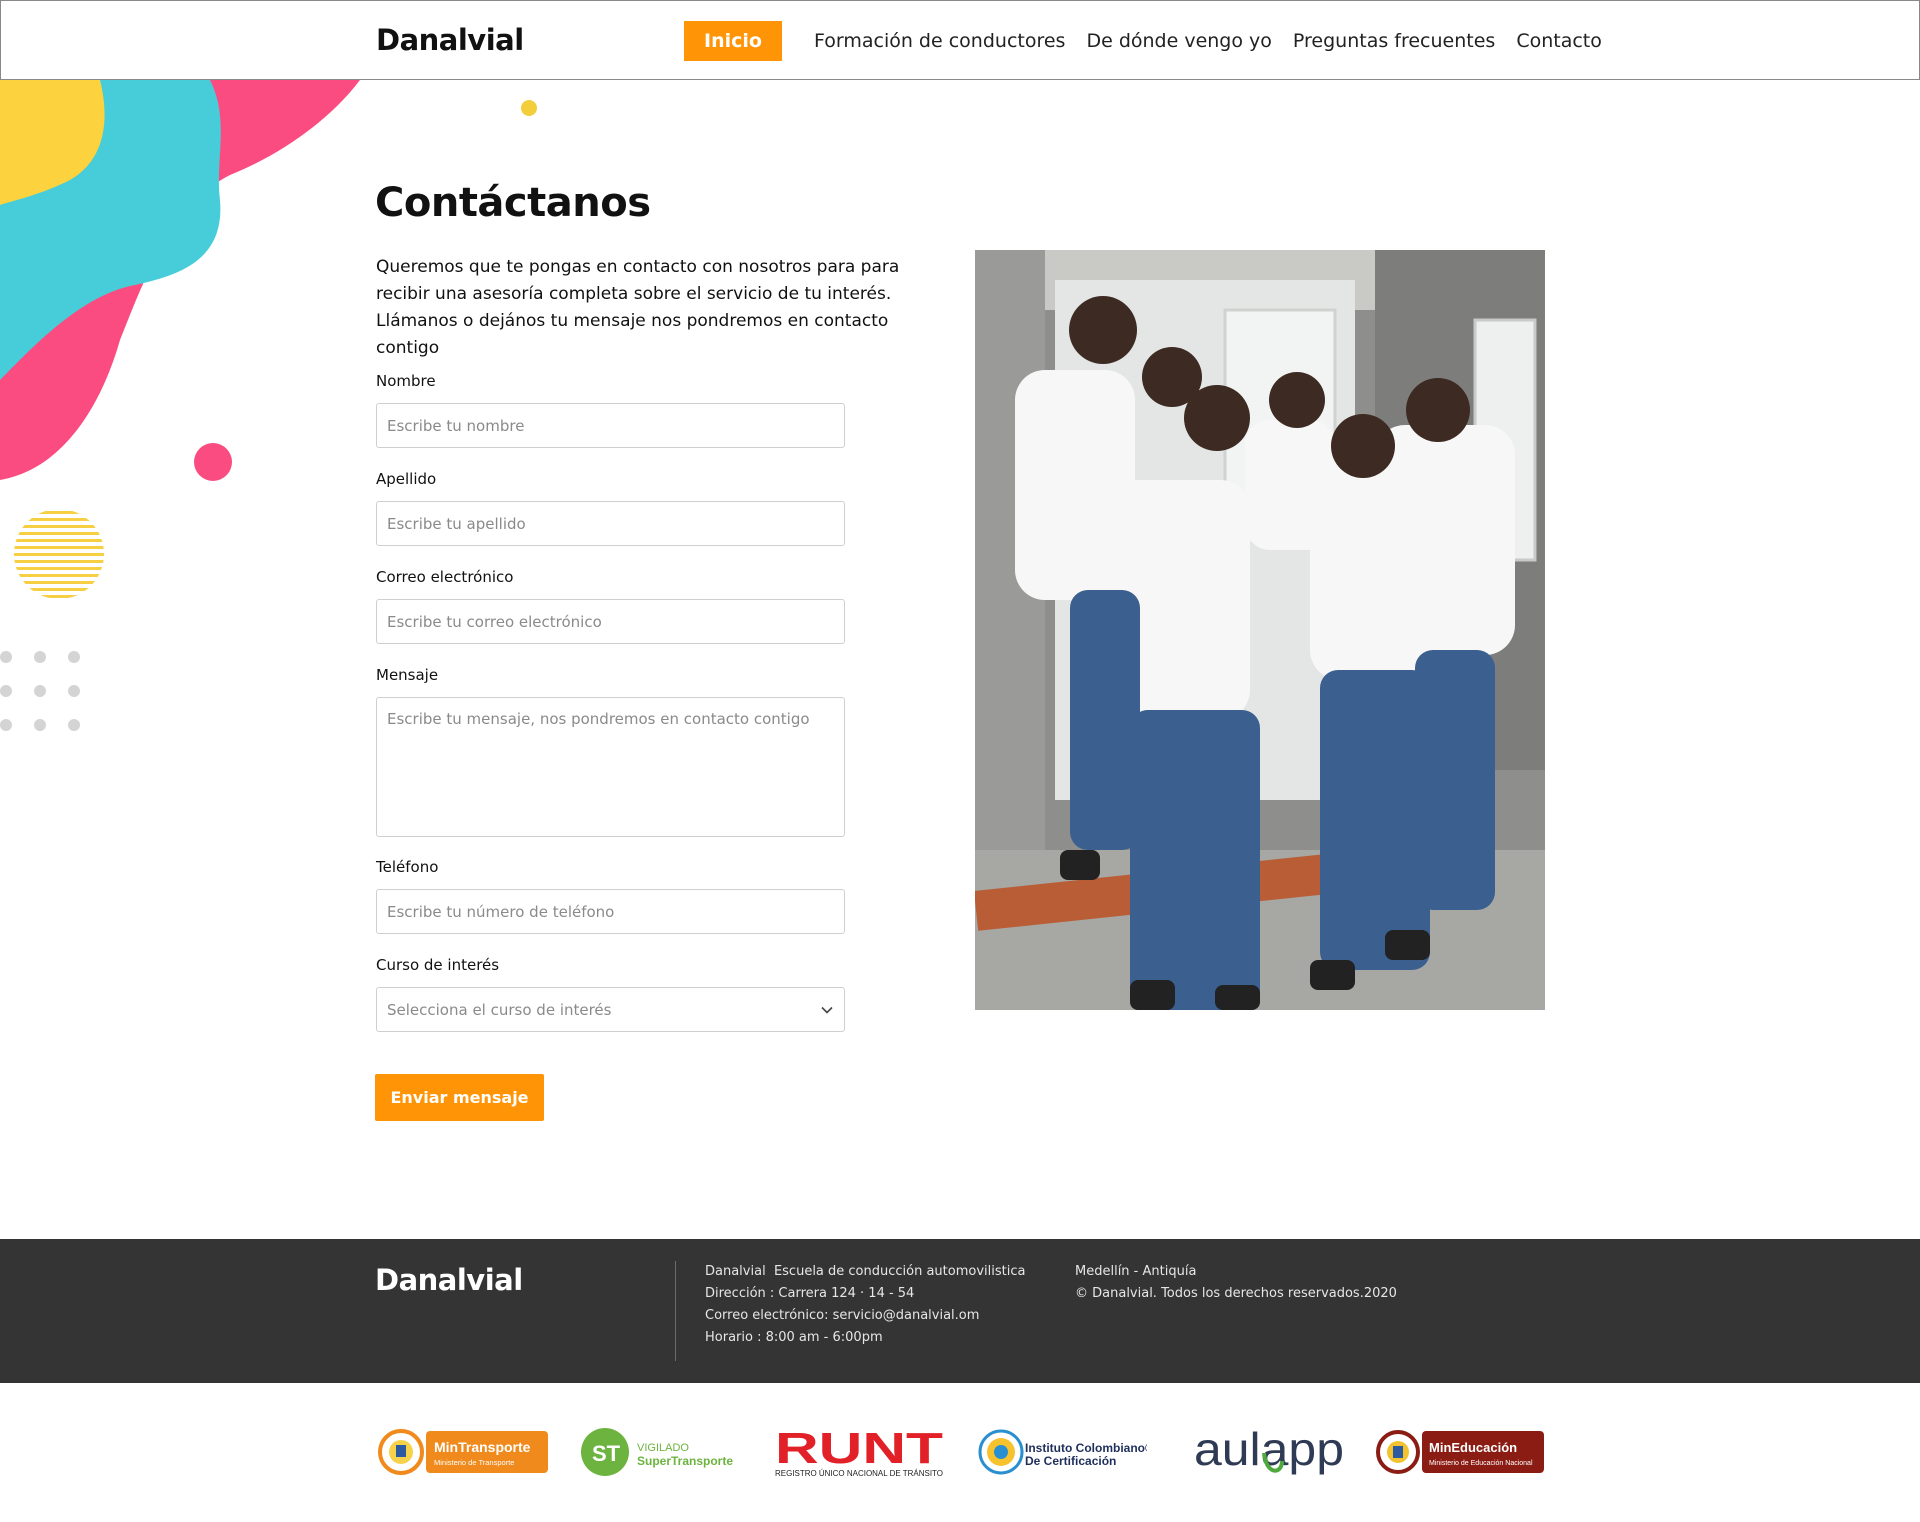  I want to click on dot-grid, so click(40, 691).